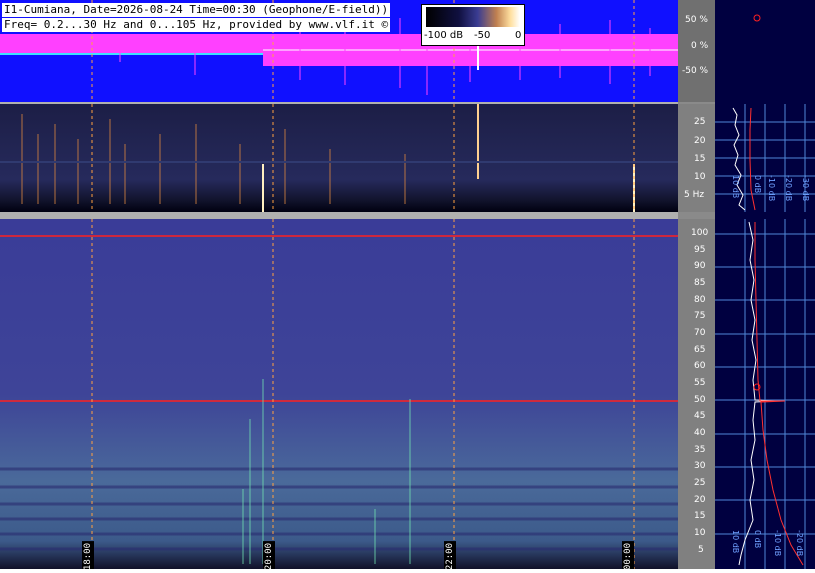  I want to click on bottom-tick-100: 100, so click(700, 233).